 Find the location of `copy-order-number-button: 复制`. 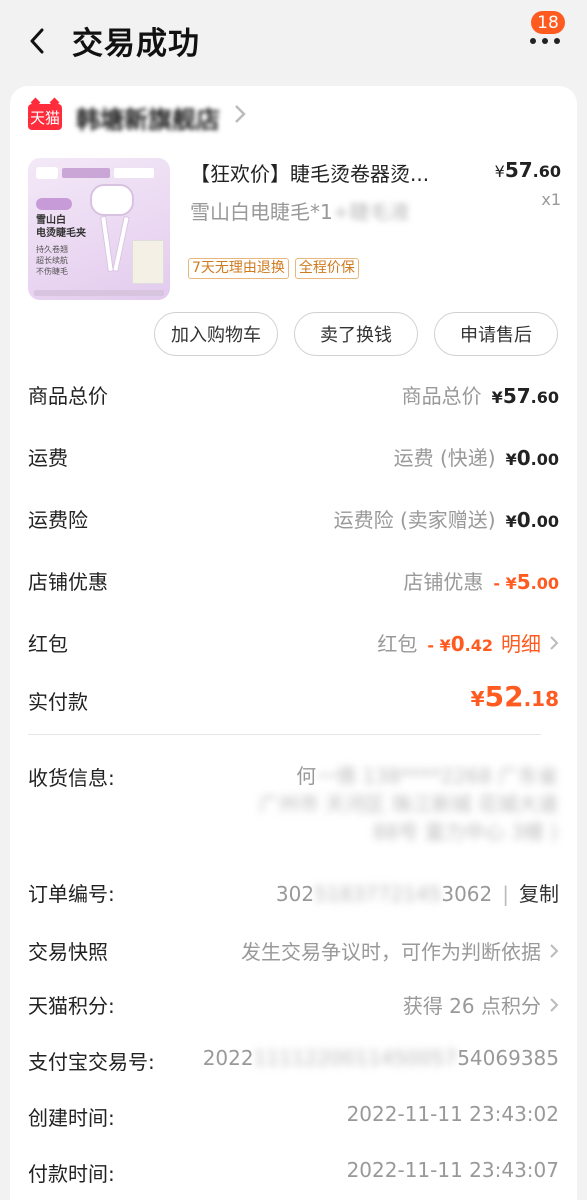

copy-order-number-button: 复制 is located at coordinates (539, 892).